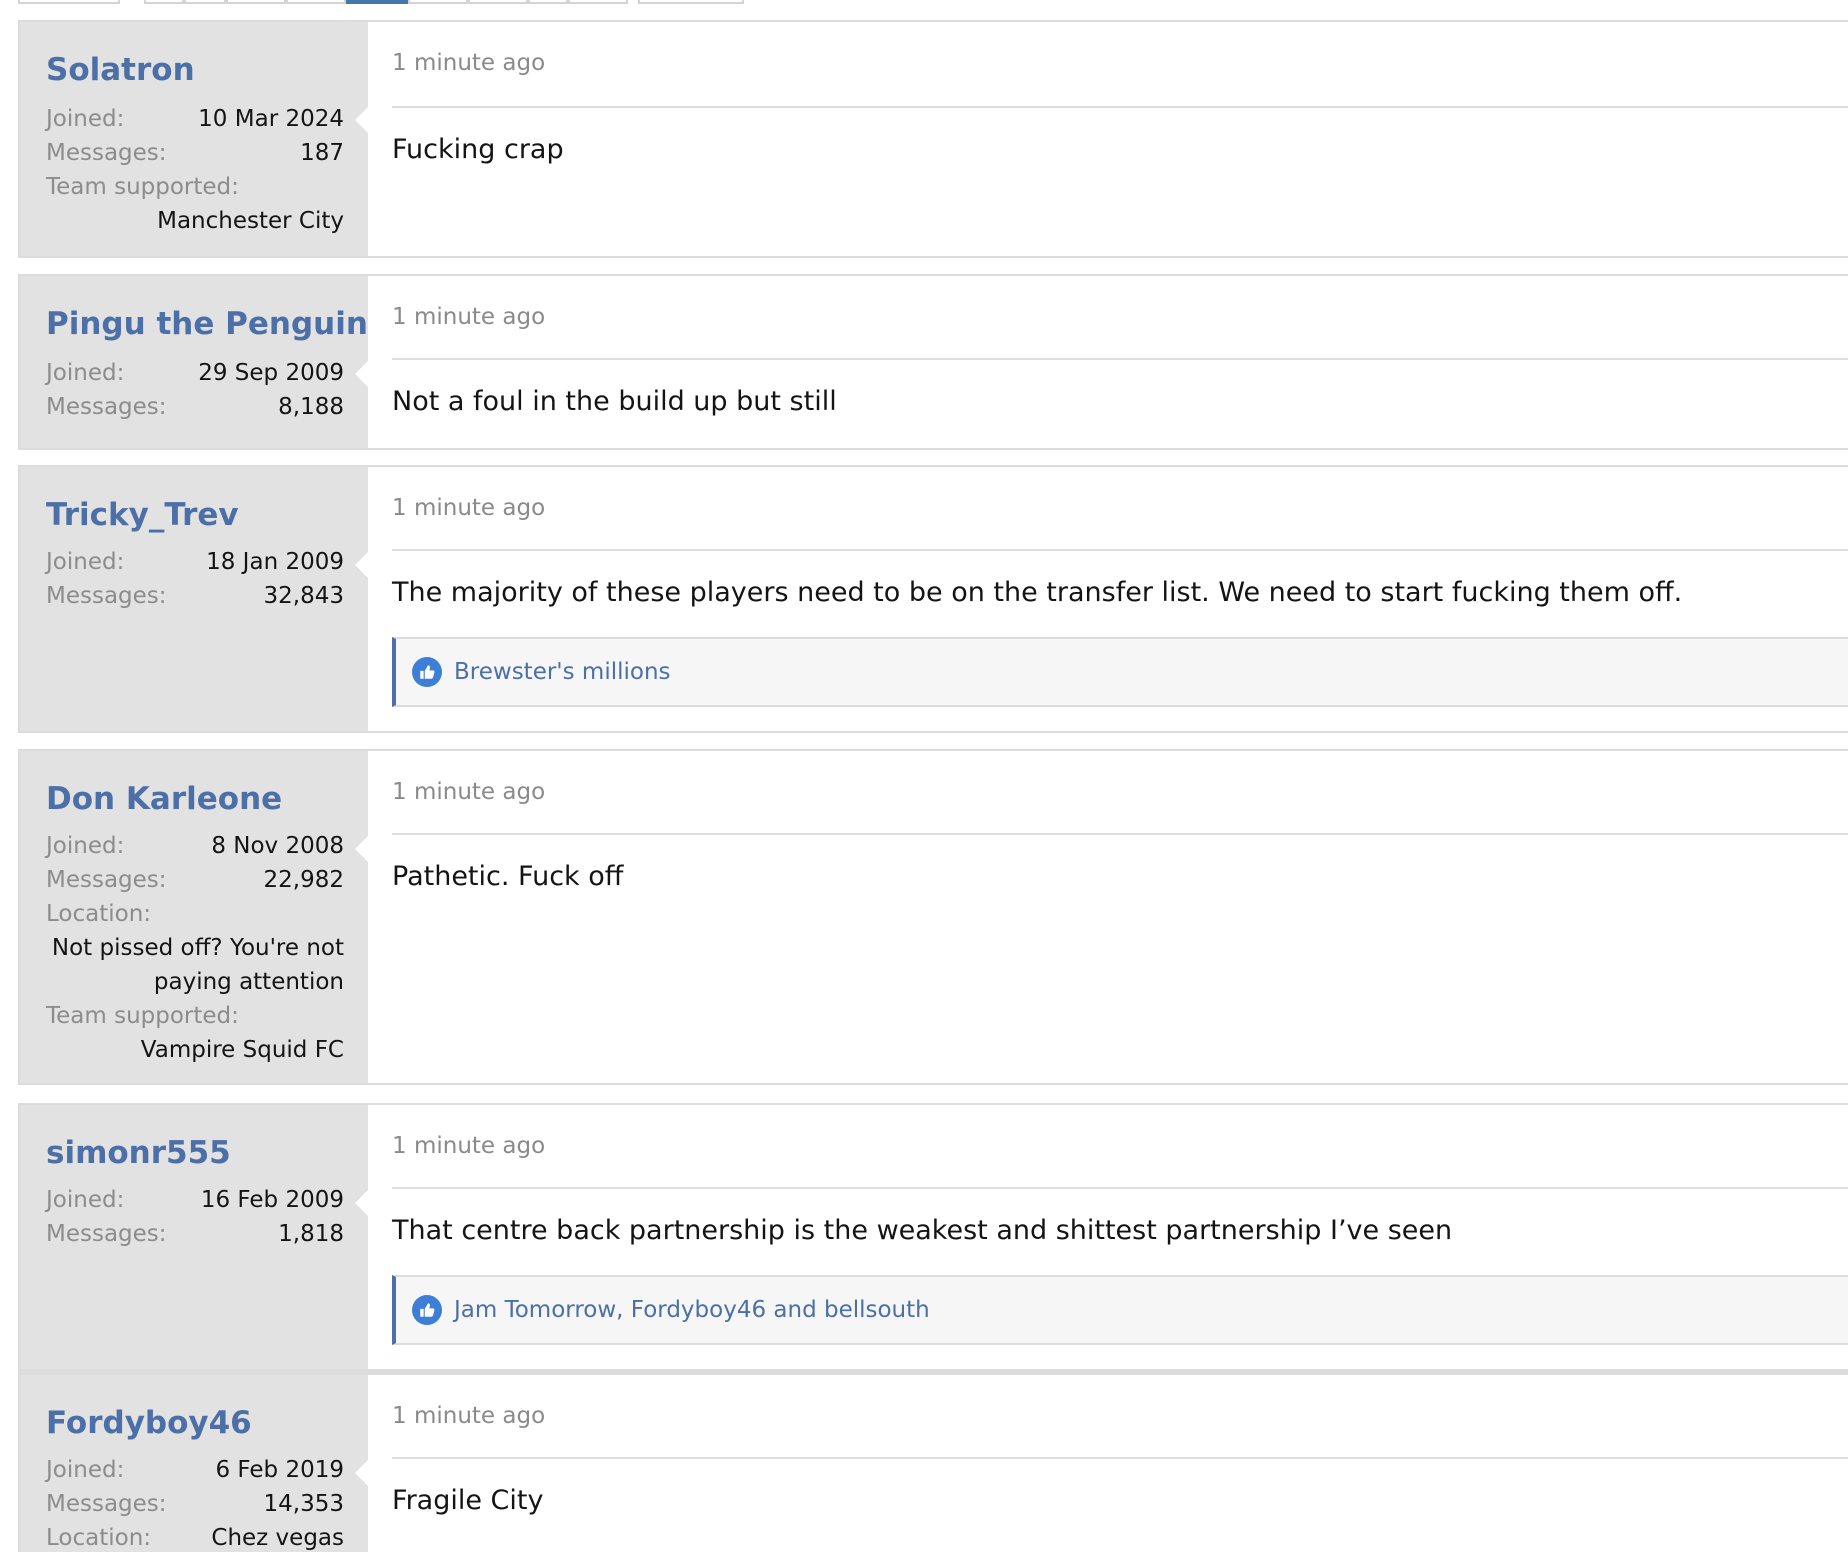 The height and width of the screenshot is (1552, 1848). Describe the element at coordinates (120, 70) in the screenshot. I see `username-link: Solatron` at that location.